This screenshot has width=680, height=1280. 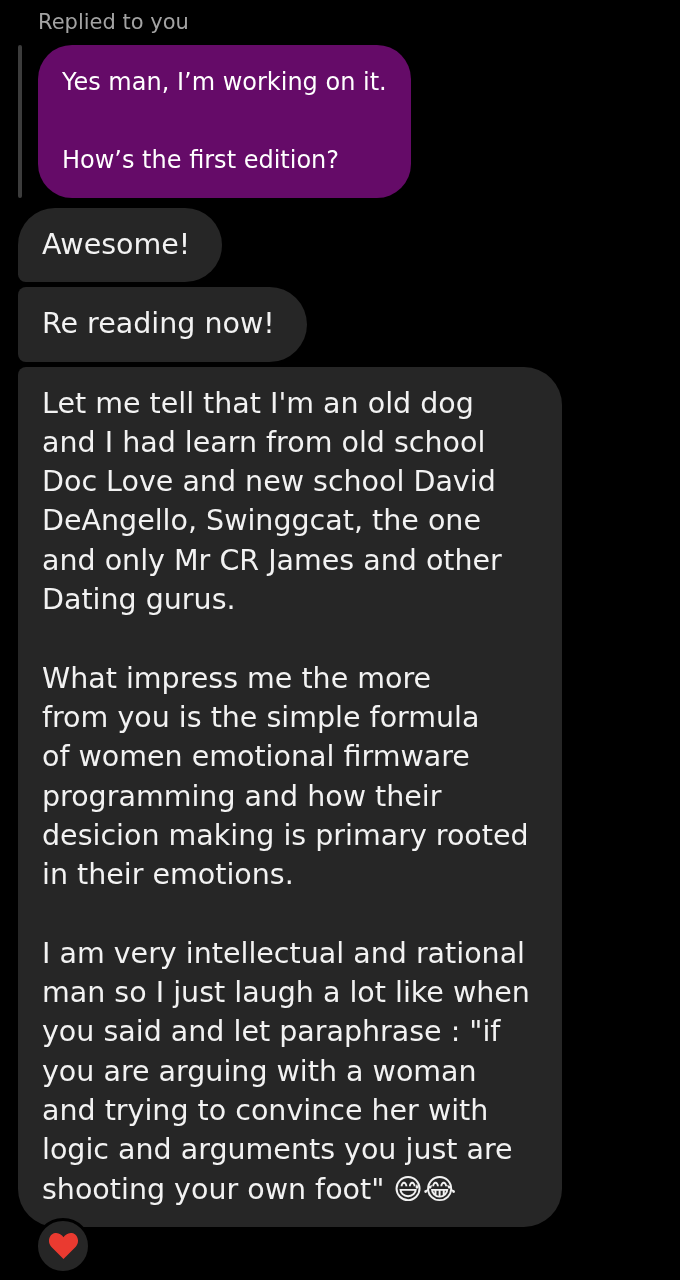 What do you see at coordinates (113, 22) in the screenshot?
I see `reply-label: Replied to you` at bounding box center [113, 22].